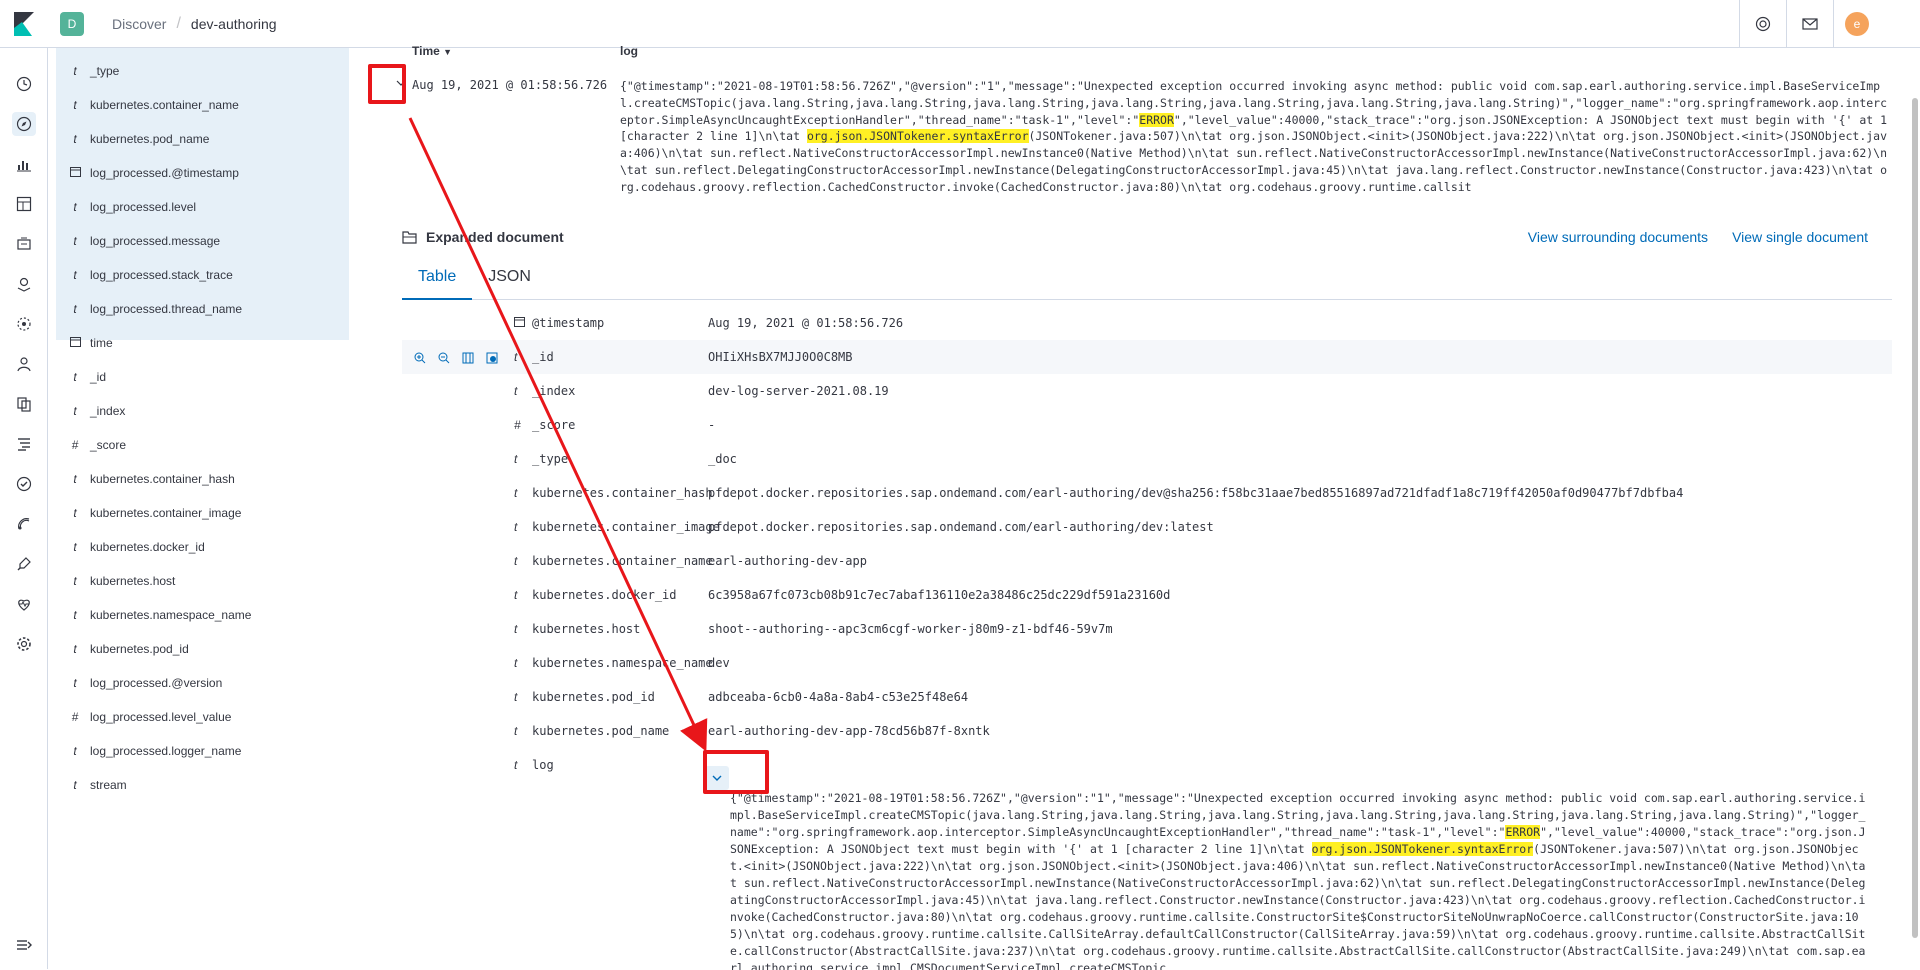 The height and width of the screenshot is (970, 1920). What do you see at coordinates (162, 479) in the screenshot?
I see `field-name: kubernetes.container_hash` at bounding box center [162, 479].